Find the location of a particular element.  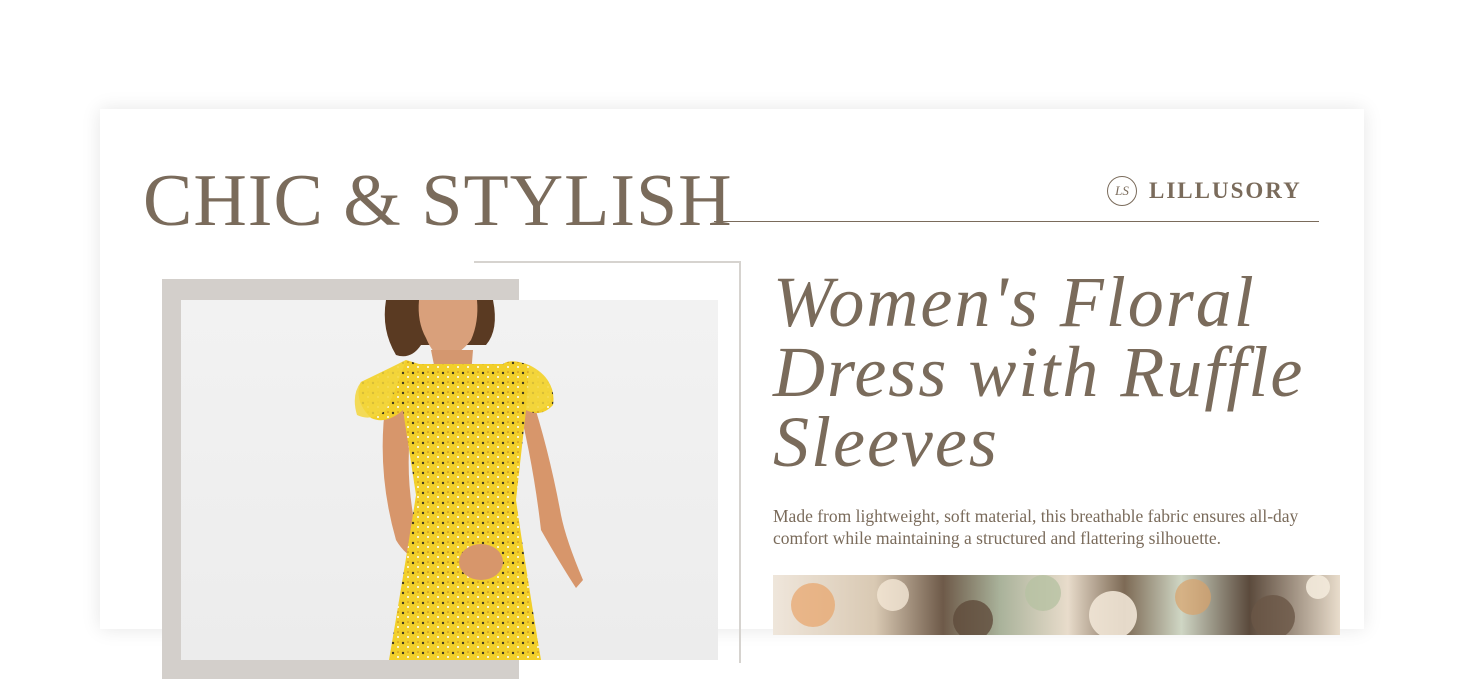

brand-monogram-icon: LS is located at coordinates (1122, 191).